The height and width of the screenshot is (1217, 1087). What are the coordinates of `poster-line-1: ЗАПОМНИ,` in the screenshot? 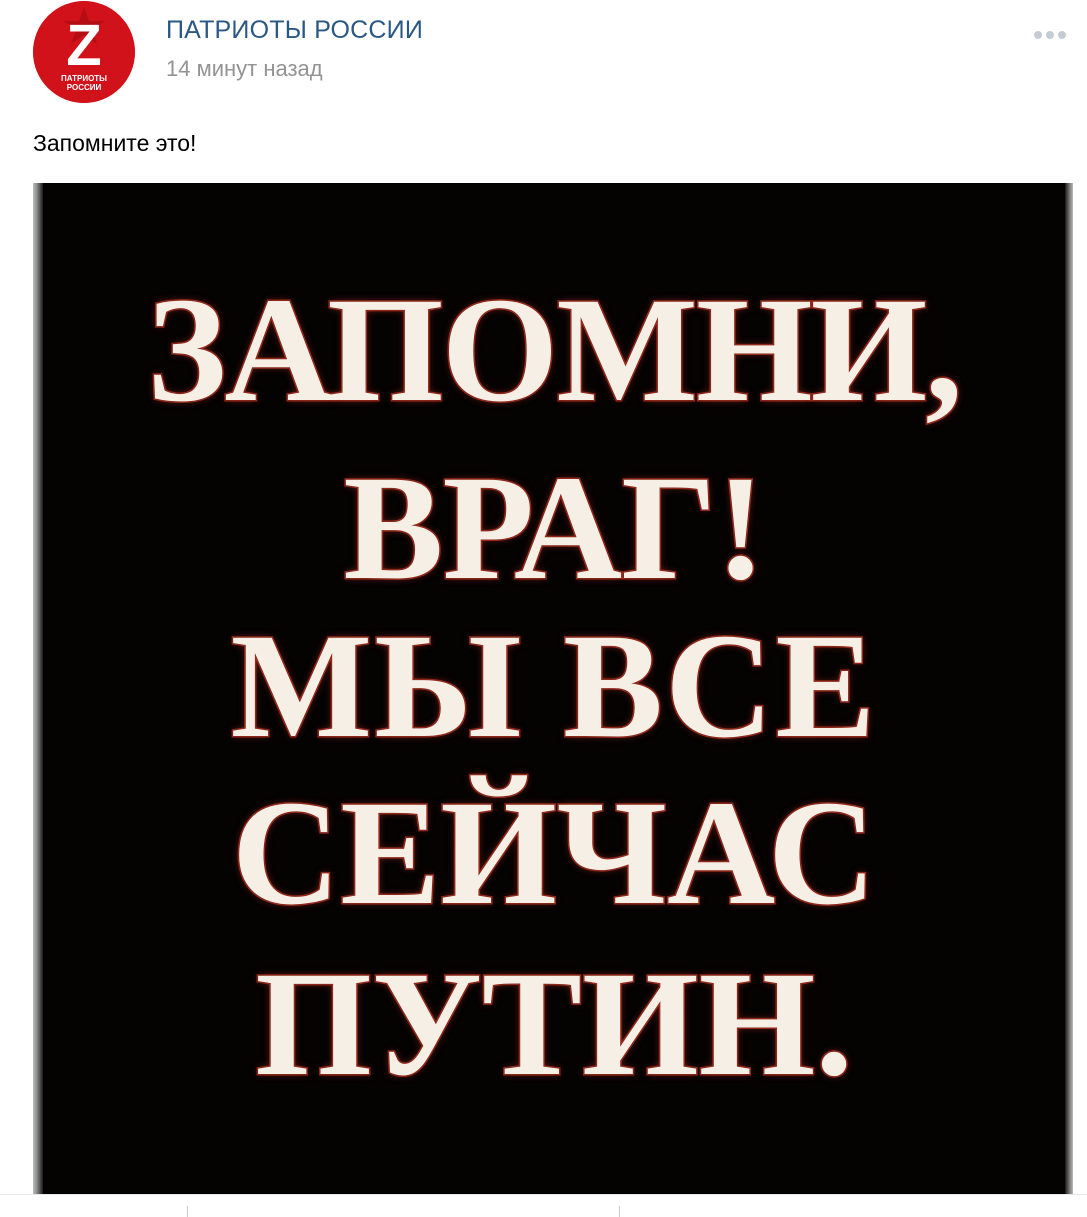 It's located at (555, 350).